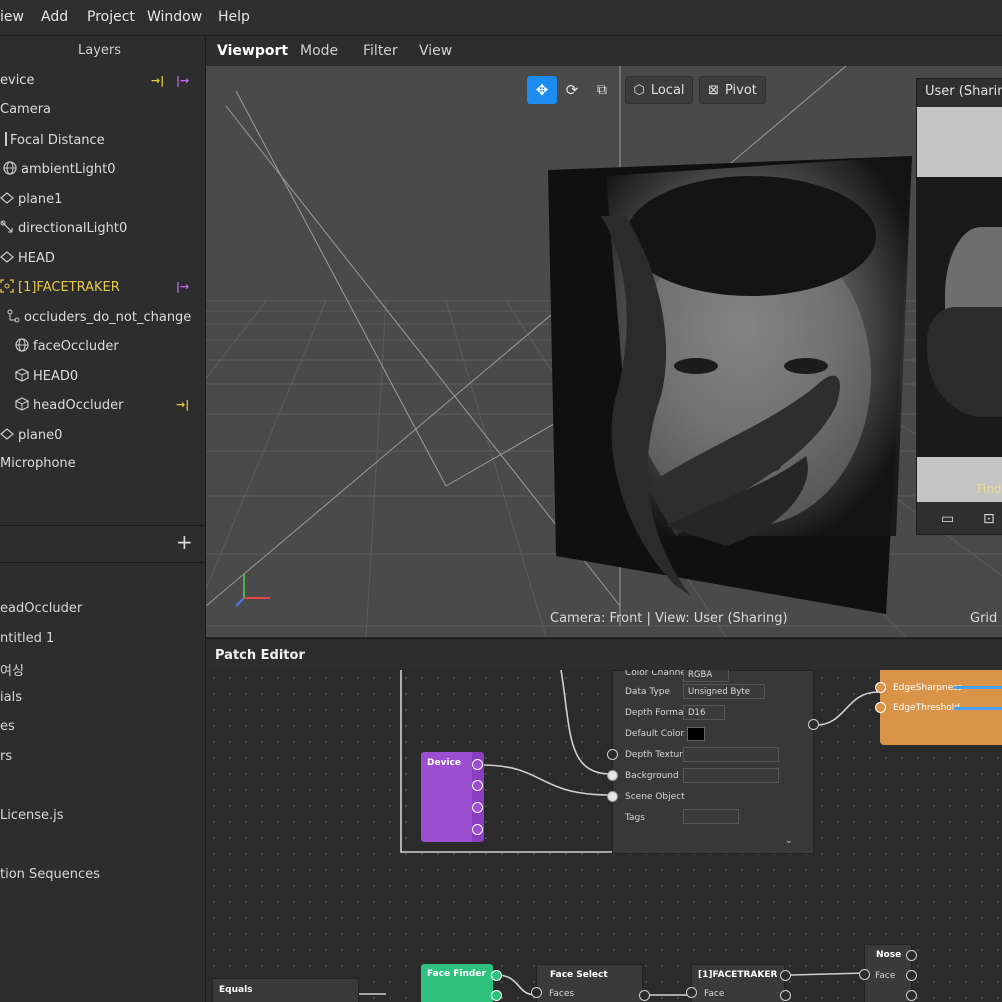 Image resolution: width=1002 pixels, height=1002 pixels. I want to click on tree-item-device: evice, so click(17, 84).